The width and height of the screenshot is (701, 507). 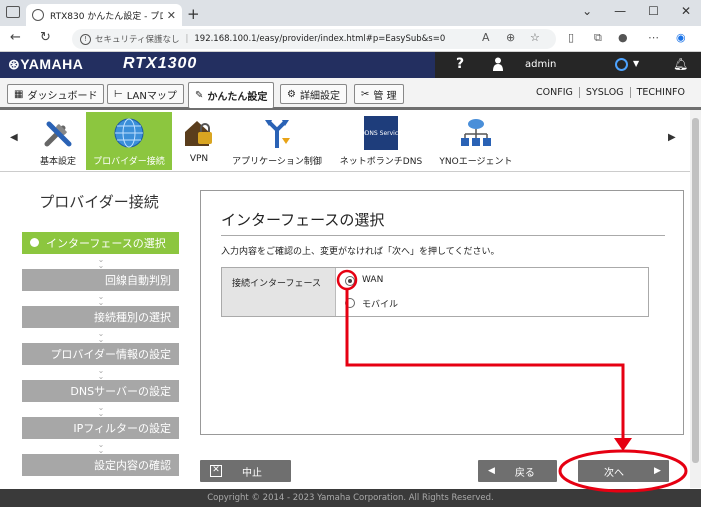 What do you see at coordinates (660, 92) in the screenshot?
I see `link-techinfo: TECHINFO` at bounding box center [660, 92].